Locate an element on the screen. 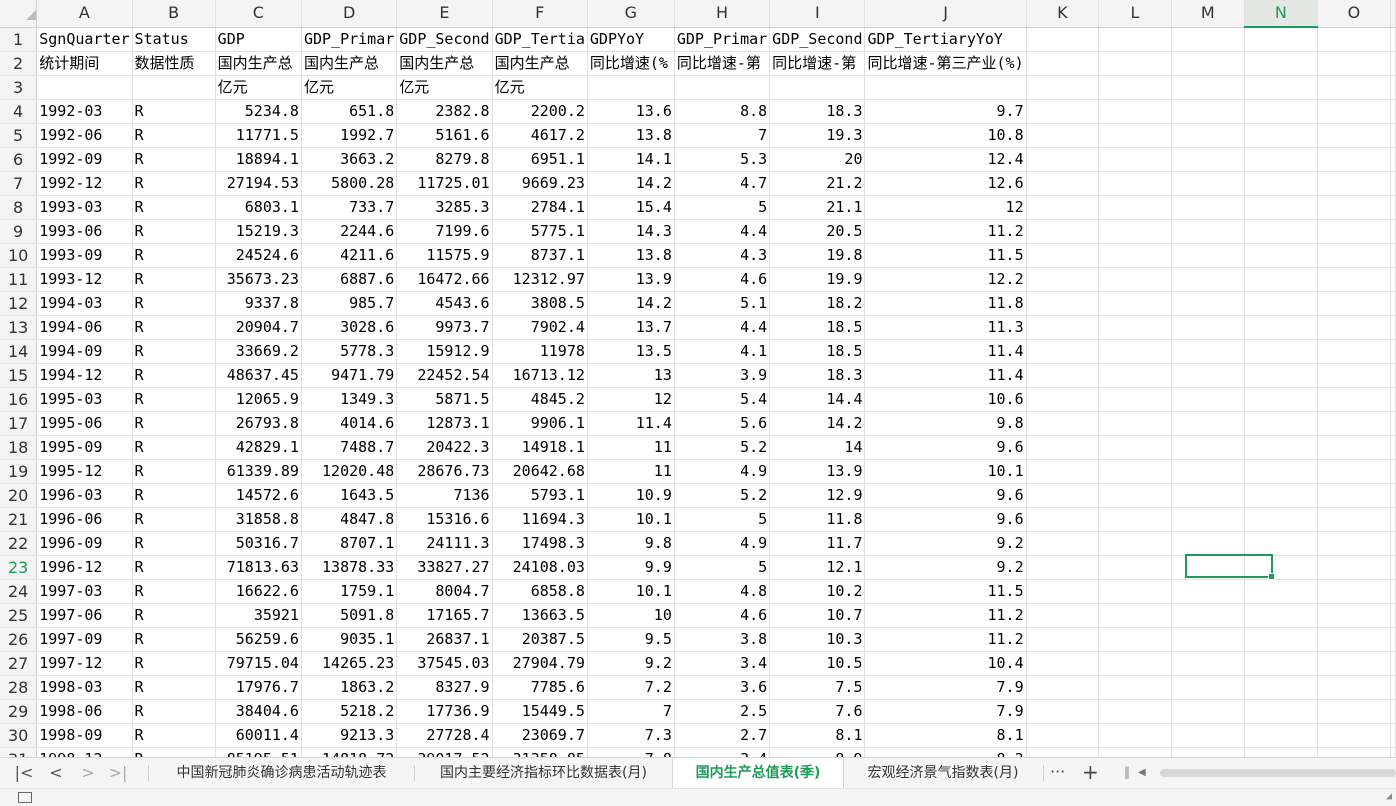 The width and height of the screenshot is (1396, 806). cell-A12: 1994-03 is located at coordinates (84, 303).